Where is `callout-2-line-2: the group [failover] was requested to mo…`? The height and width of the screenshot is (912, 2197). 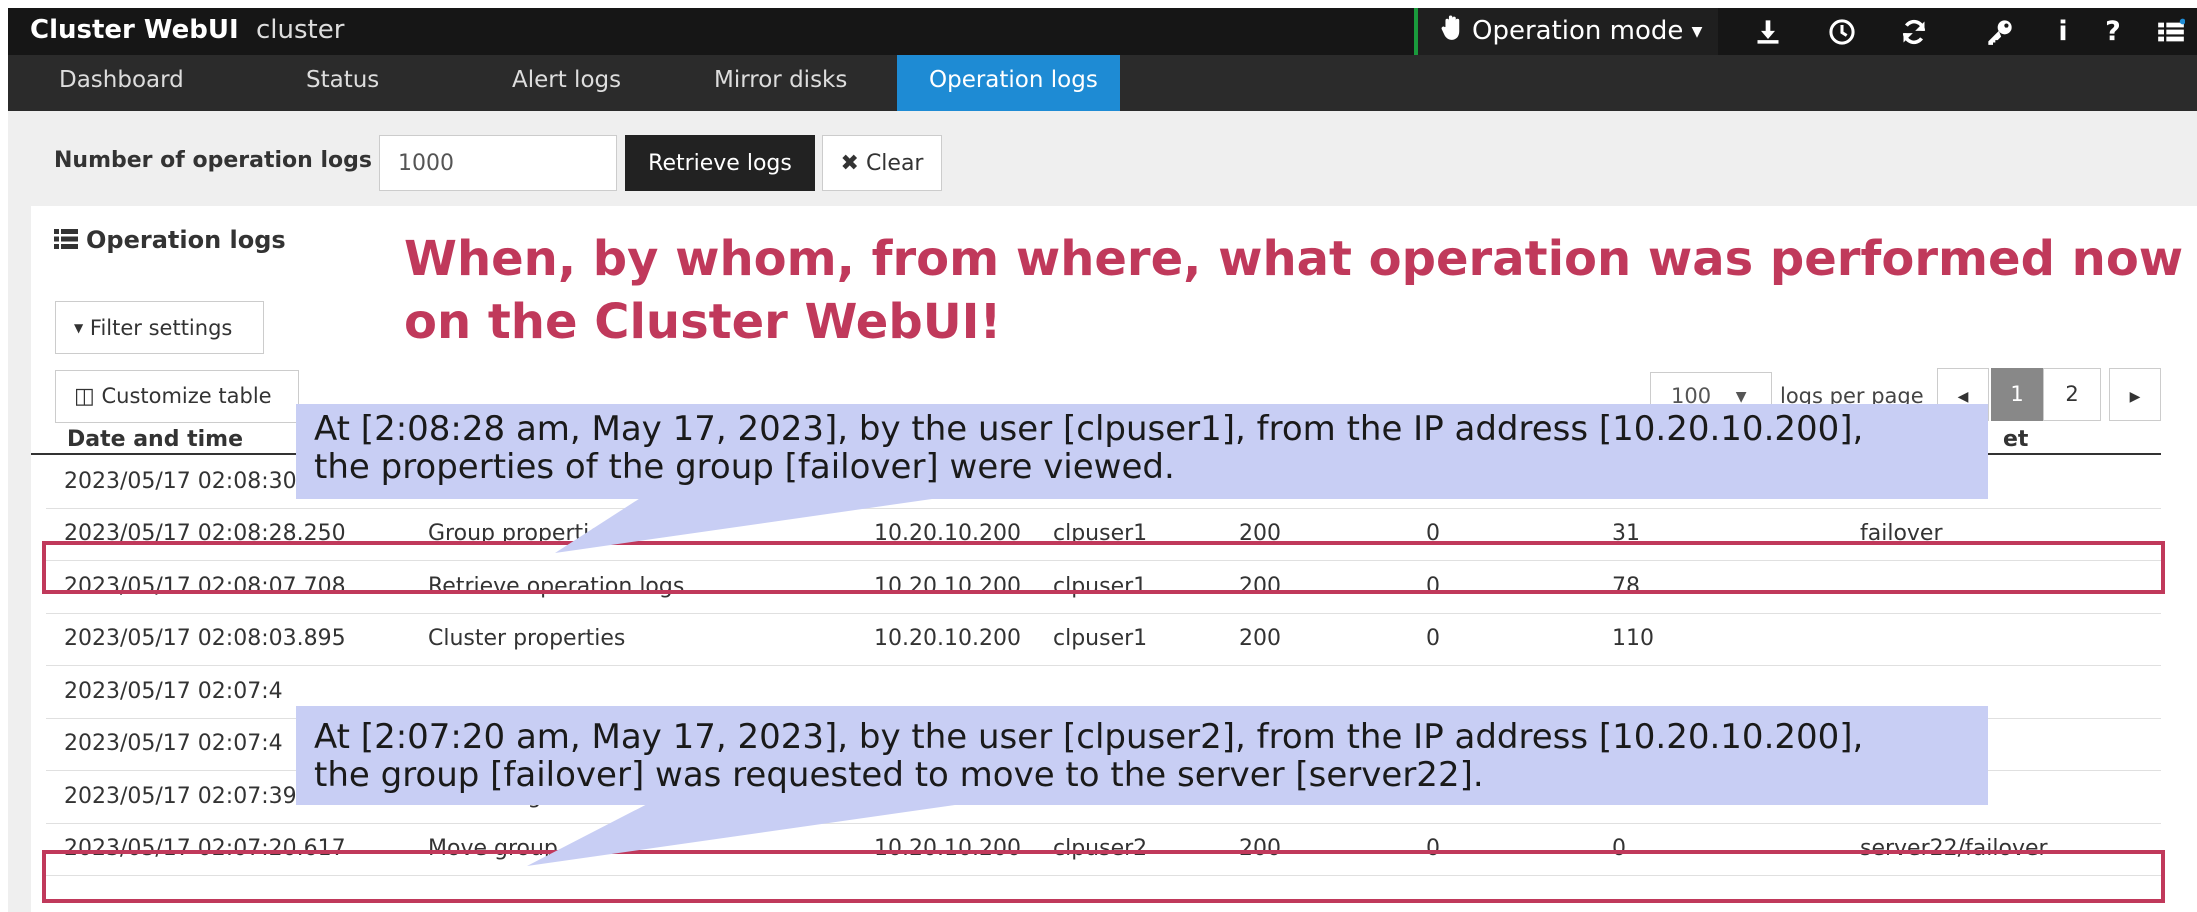 callout-2-line-2: the group [failover] was requested to mo… is located at coordinates (899, 775).